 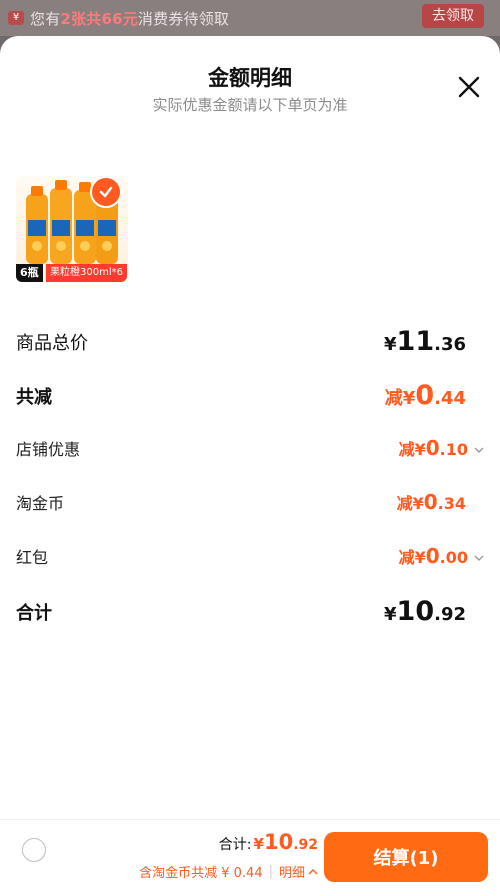 What do you see at coordinates (45, 18) in the screenshot?
I see `banner-text-prefix: 您有` at bounding box center [45, 18].